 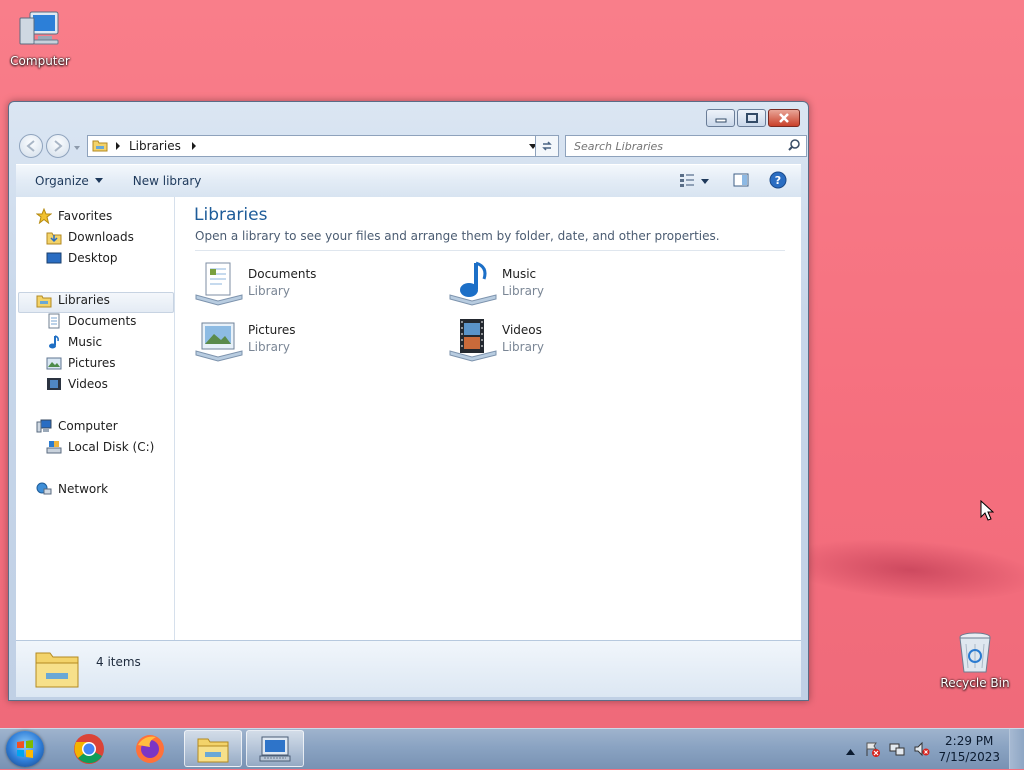 I want to click on nav-item-videos: Videos, so click(x=77, y=384).